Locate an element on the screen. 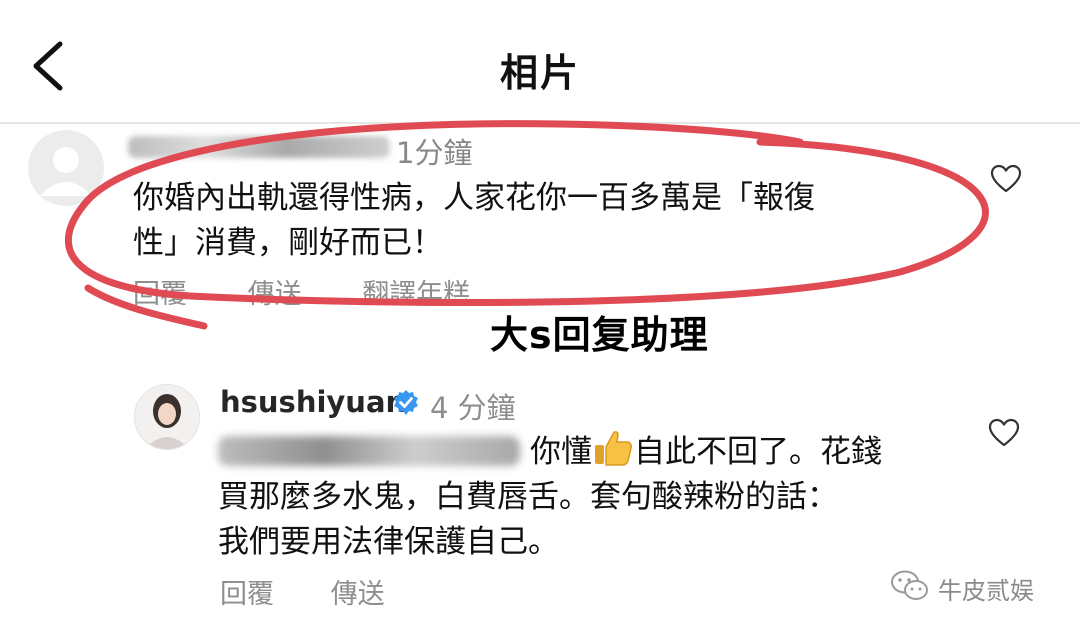 The height and width of the screenshot is (636, 1080). thumbs-up-icon is located at coordinates (613, 448).